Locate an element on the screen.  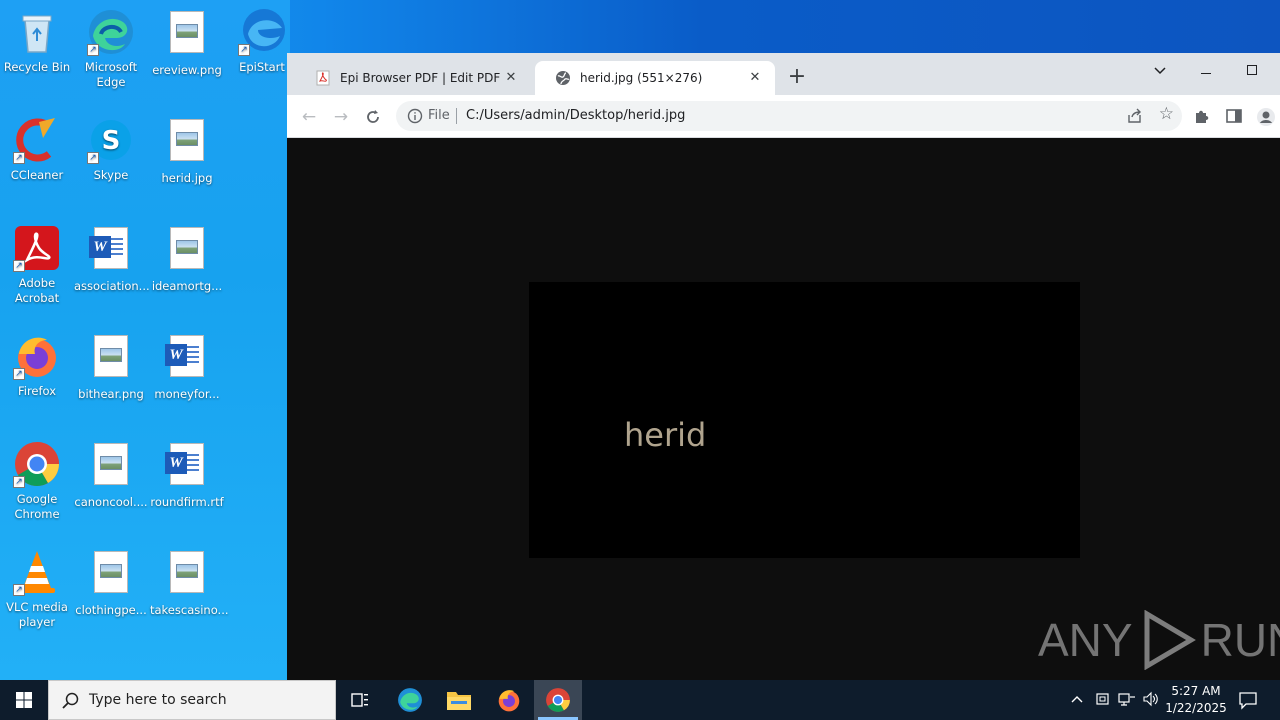
desktop-icon-label: Microsoft Edge is located at coordinates (111, 74).